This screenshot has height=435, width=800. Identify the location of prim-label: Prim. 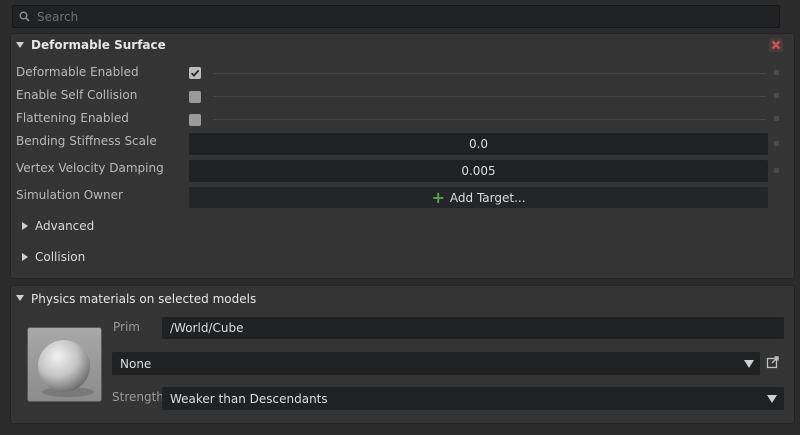
(126, 327).